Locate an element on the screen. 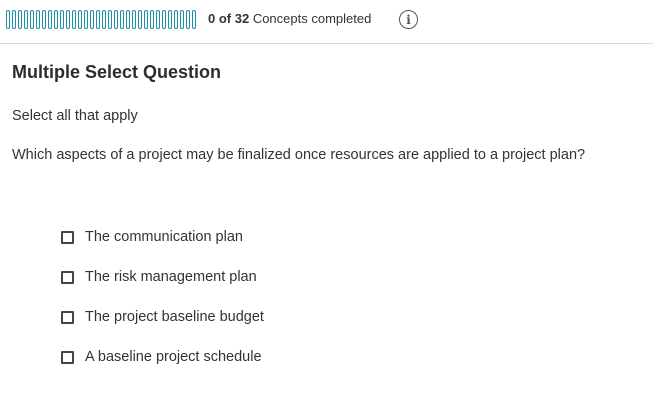 The image size is (653, 410). progress-label: Concepts completed is located at coordinates (312, 18).